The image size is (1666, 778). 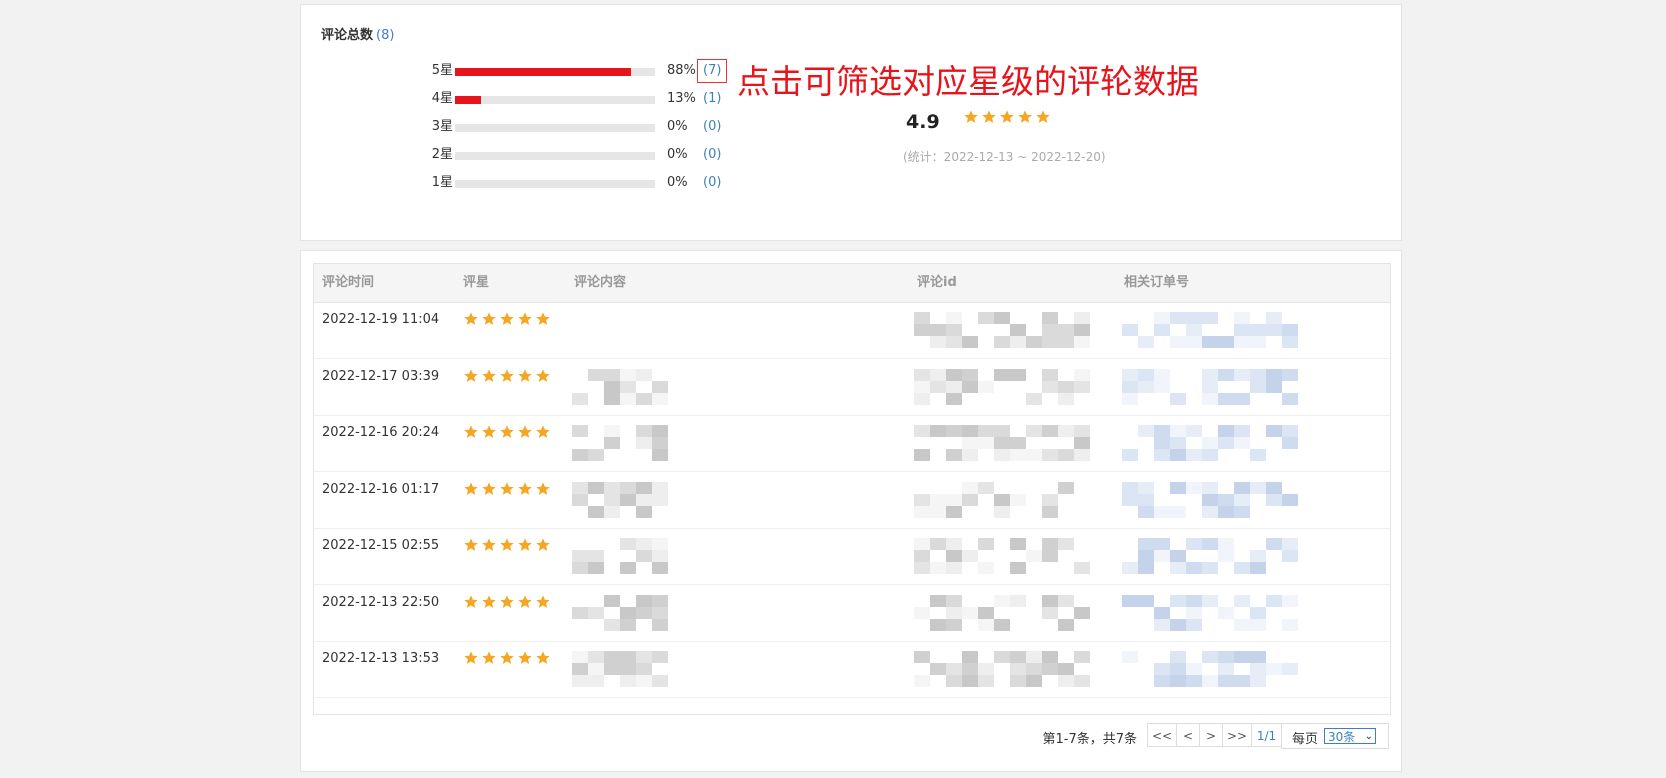 What do you see at coordinates (381, 319) in the screenshot?
I see `review-time: 2022-12-19 11:04` at bounding box center [381, 319].